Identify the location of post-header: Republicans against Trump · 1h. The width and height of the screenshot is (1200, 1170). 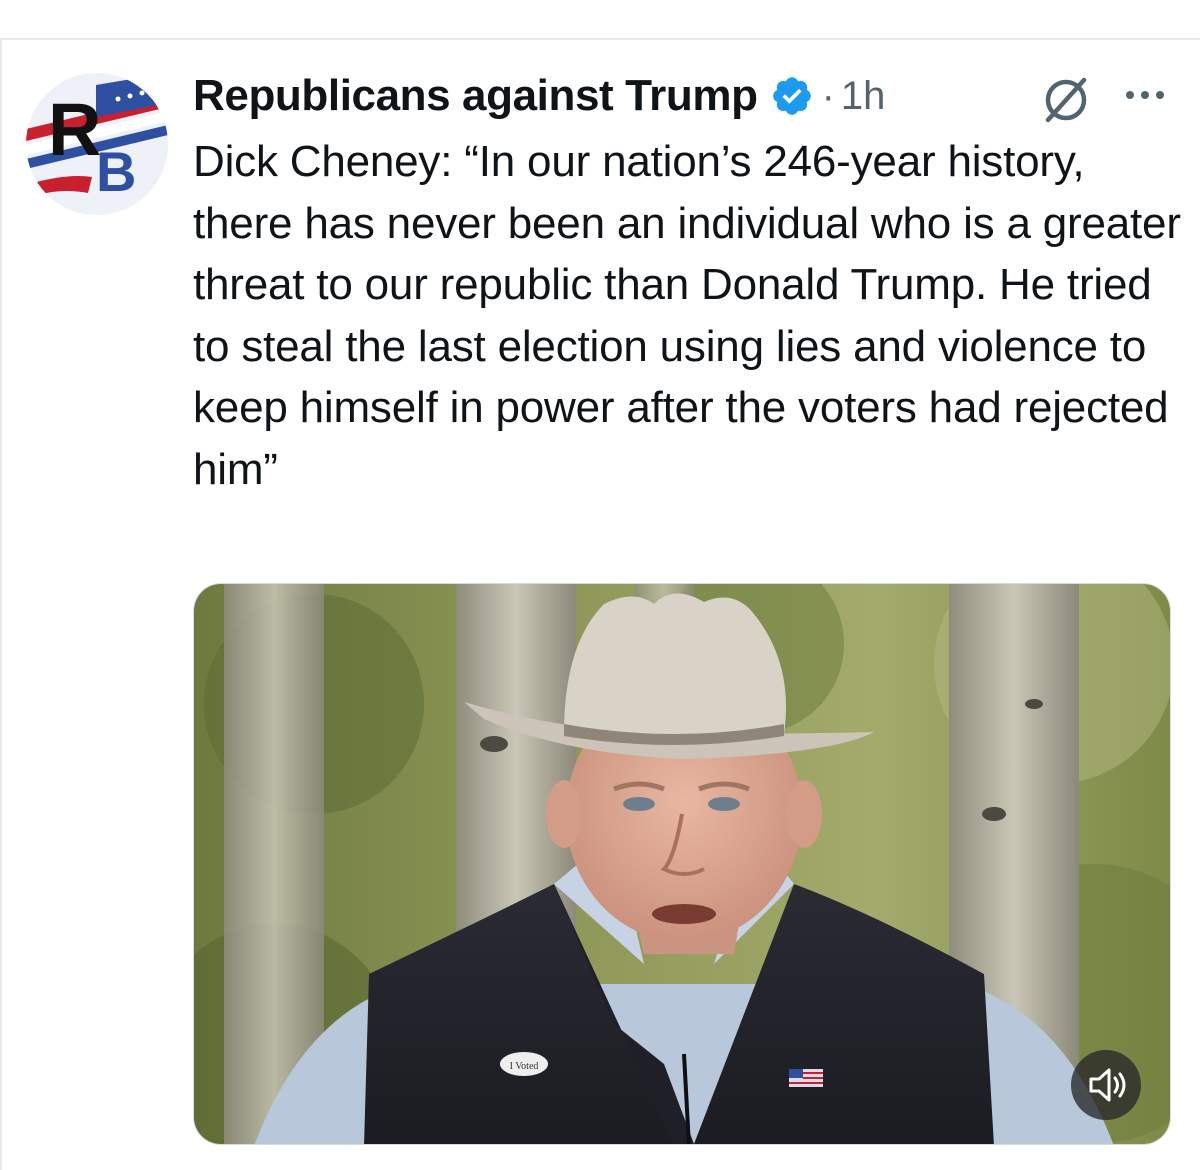
(539, 96).